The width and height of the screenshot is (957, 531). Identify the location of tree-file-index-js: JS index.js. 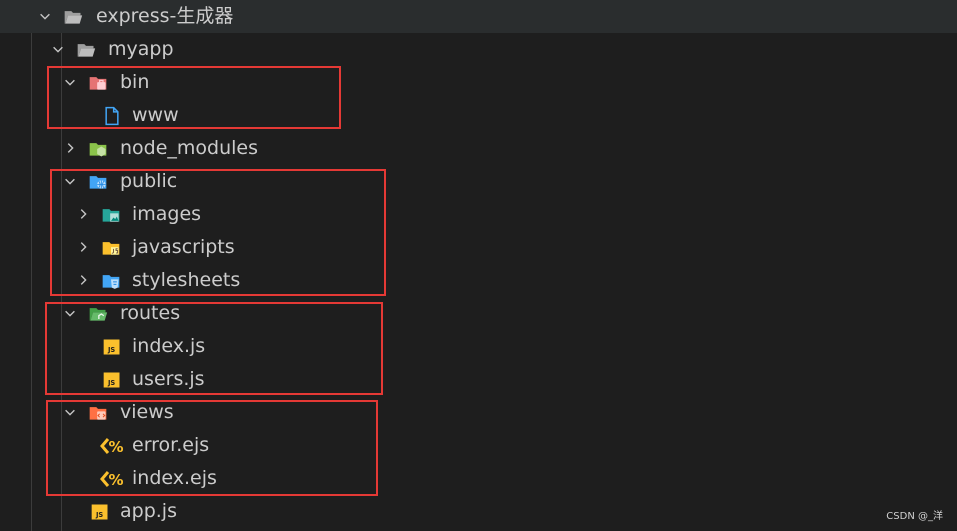
(478, 346).